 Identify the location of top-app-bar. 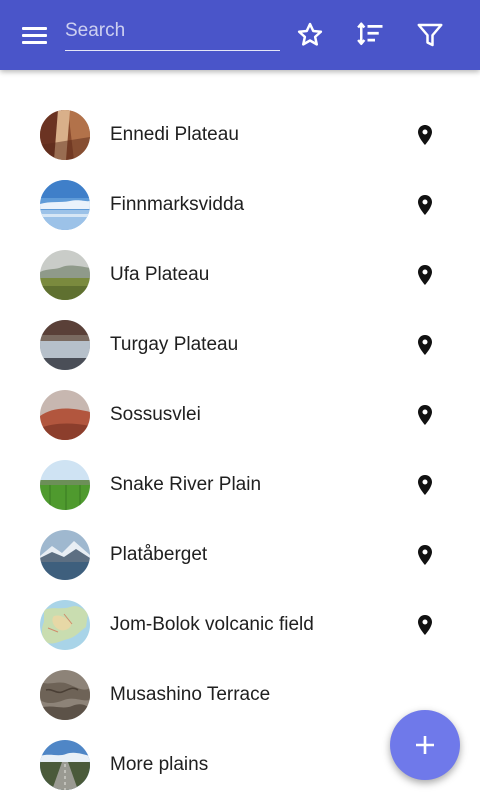
(240, 35).